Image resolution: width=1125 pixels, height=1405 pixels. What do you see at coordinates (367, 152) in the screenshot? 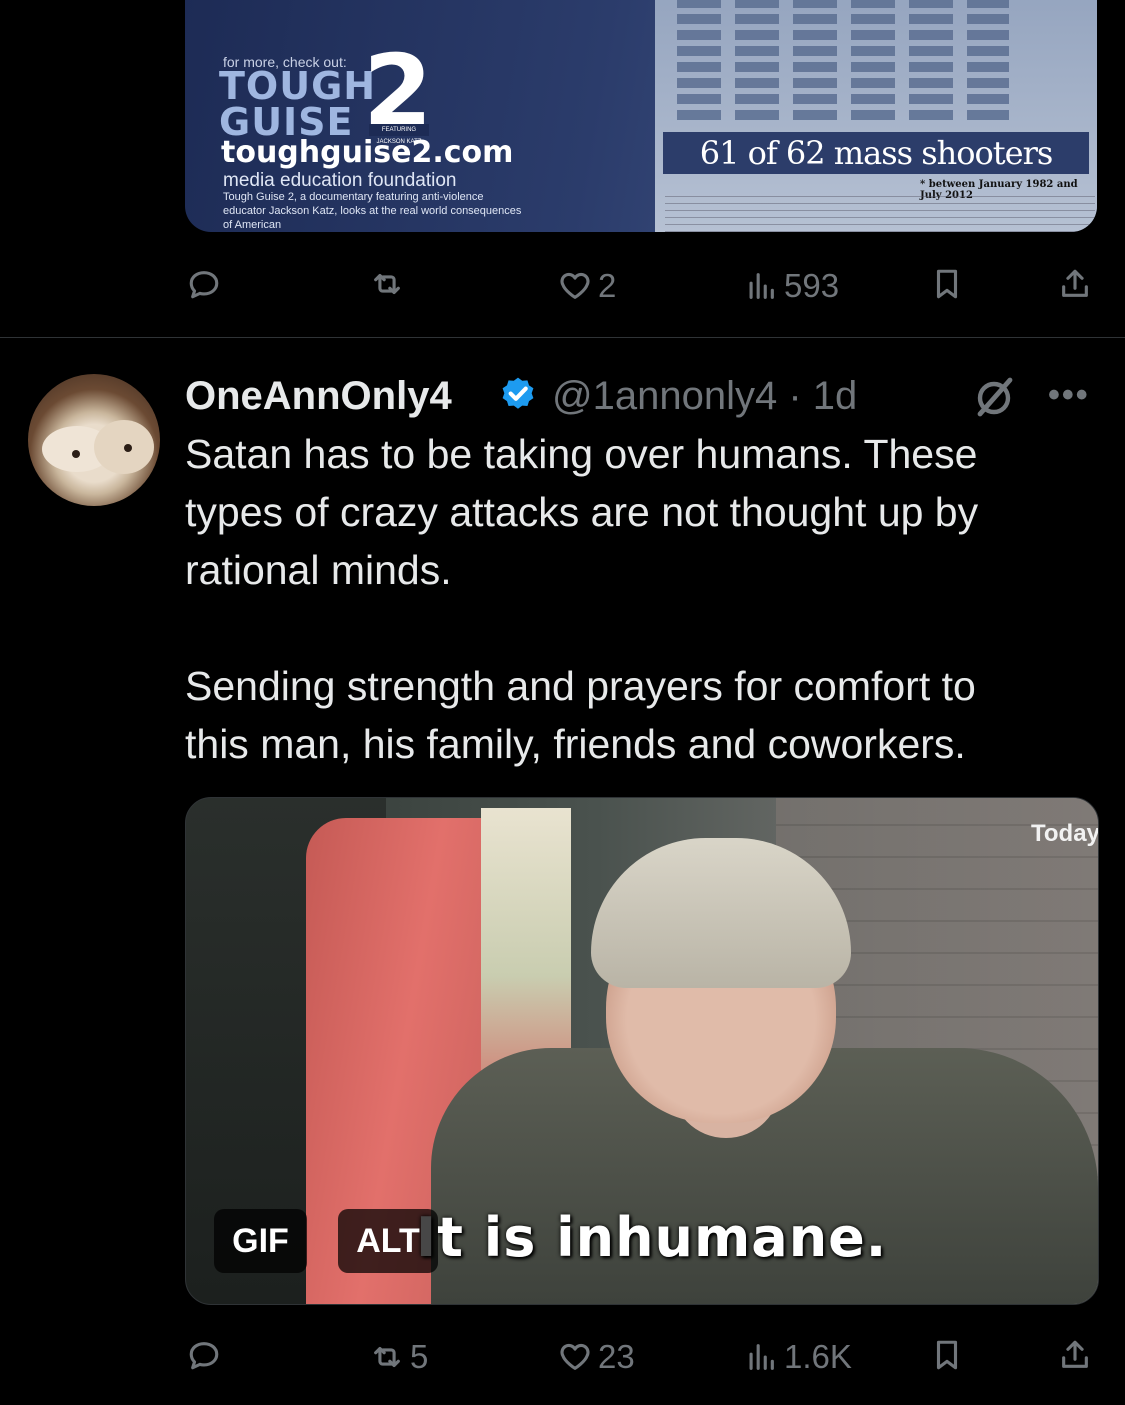
I see `media-site-url: toughguise2.com` at bounding box center [367, 152].